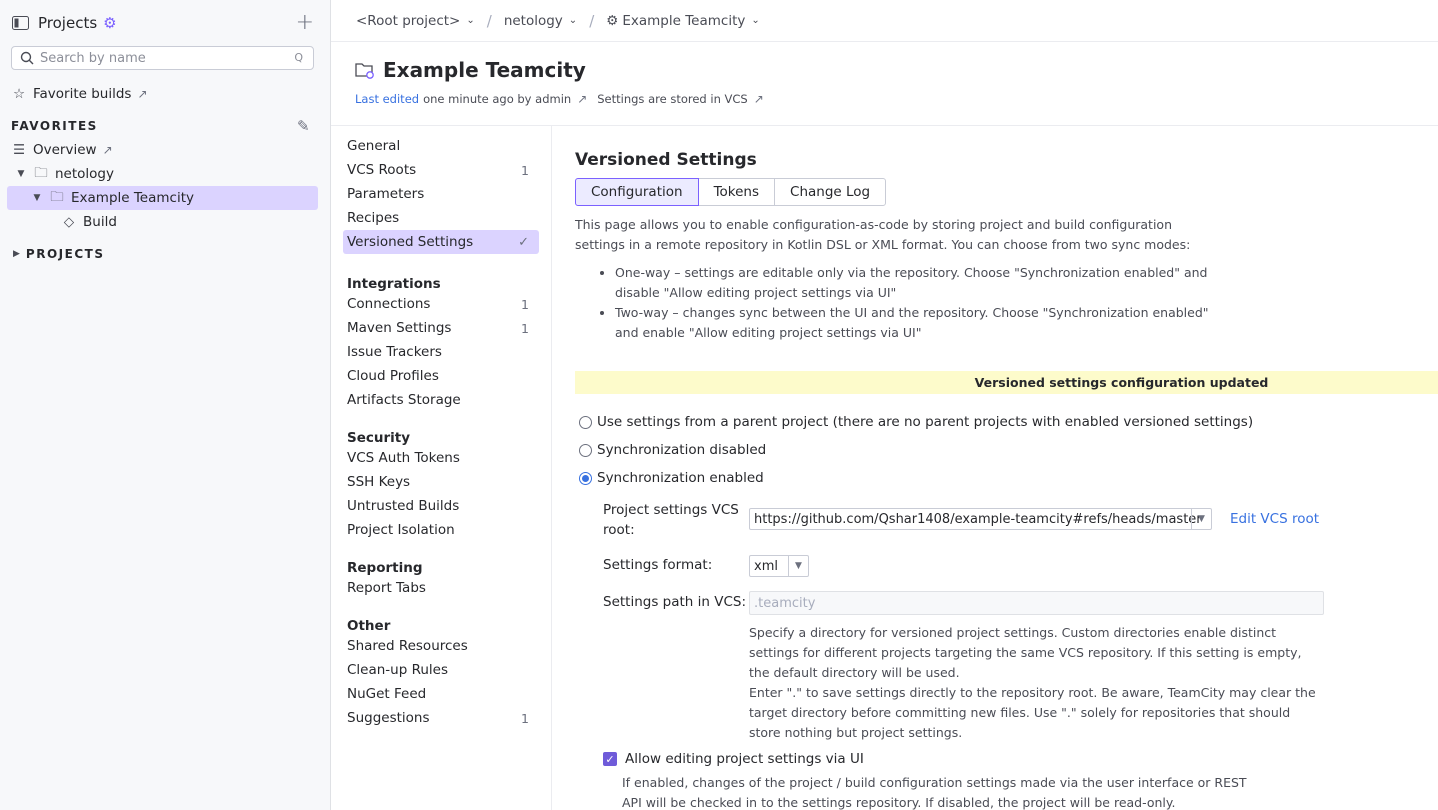 The width and height of the screenshot is (1438, 810). What do you see at coordinates (382, 170) in the screenshot?
I see `nav-label: VCS Roots` at bounding box center [382, 170].